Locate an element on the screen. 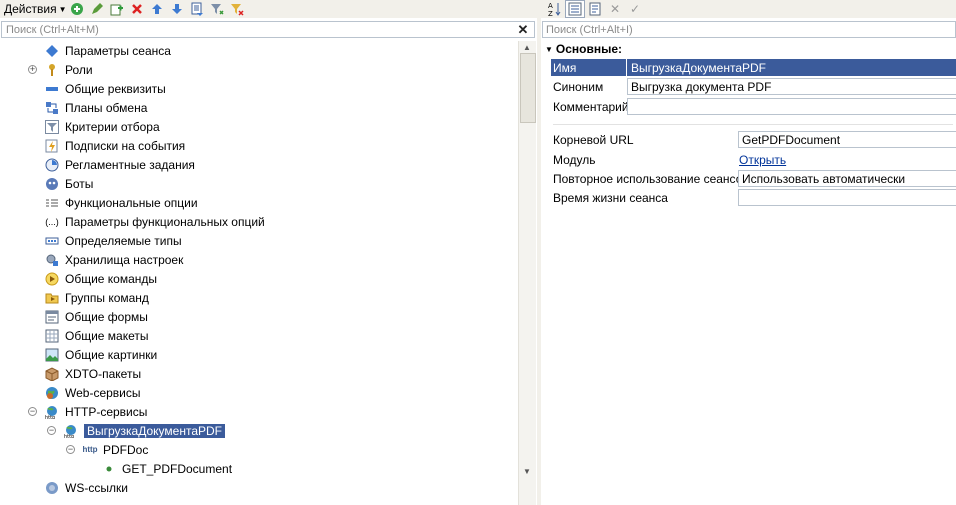  property-pages-icon is located at coordinates (595, 9).